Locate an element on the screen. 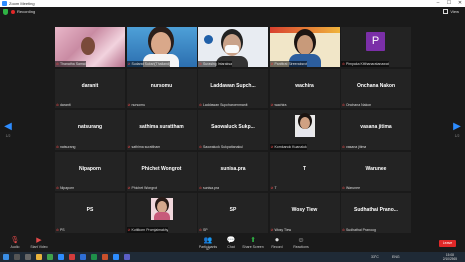 This screenshot has height=262, width=465. app-red-icon is located at coordinates (72, 257).